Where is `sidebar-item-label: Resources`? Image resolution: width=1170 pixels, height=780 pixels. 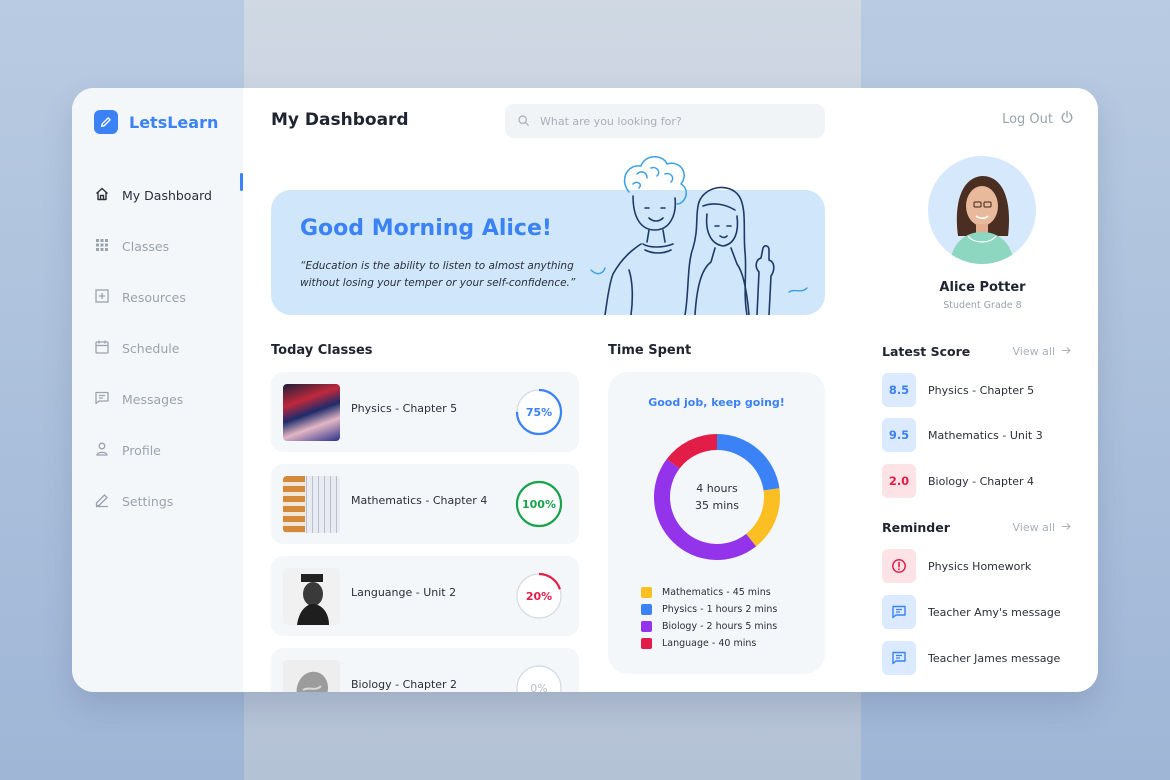 sidebar-item-label: Resources is located at coordinates (154, 297).